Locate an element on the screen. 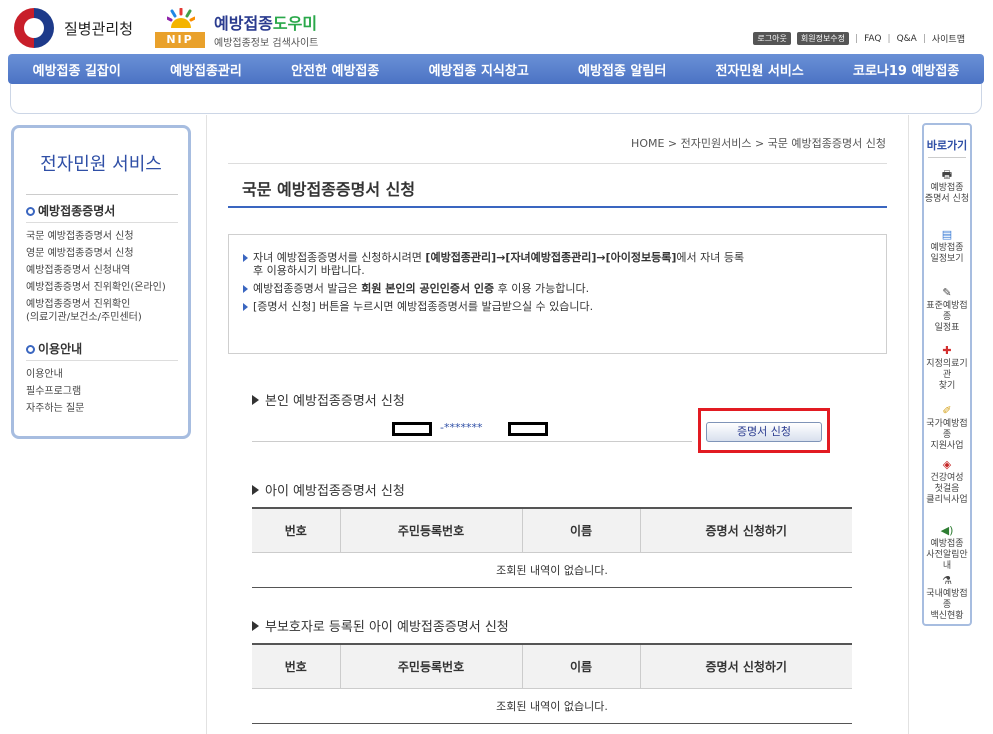 The width and height of the screenshot is (993, 734). sidebar-item-english-cert: 영문 예방접종증명서 신청 is located at coordinates (80, 253).